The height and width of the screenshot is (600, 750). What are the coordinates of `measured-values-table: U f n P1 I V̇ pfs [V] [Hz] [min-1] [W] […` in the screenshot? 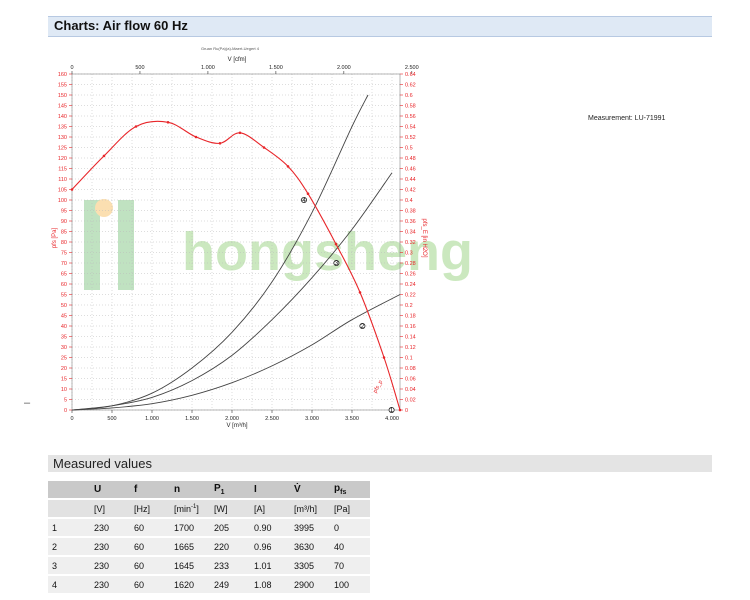 It's located at (209, 538).